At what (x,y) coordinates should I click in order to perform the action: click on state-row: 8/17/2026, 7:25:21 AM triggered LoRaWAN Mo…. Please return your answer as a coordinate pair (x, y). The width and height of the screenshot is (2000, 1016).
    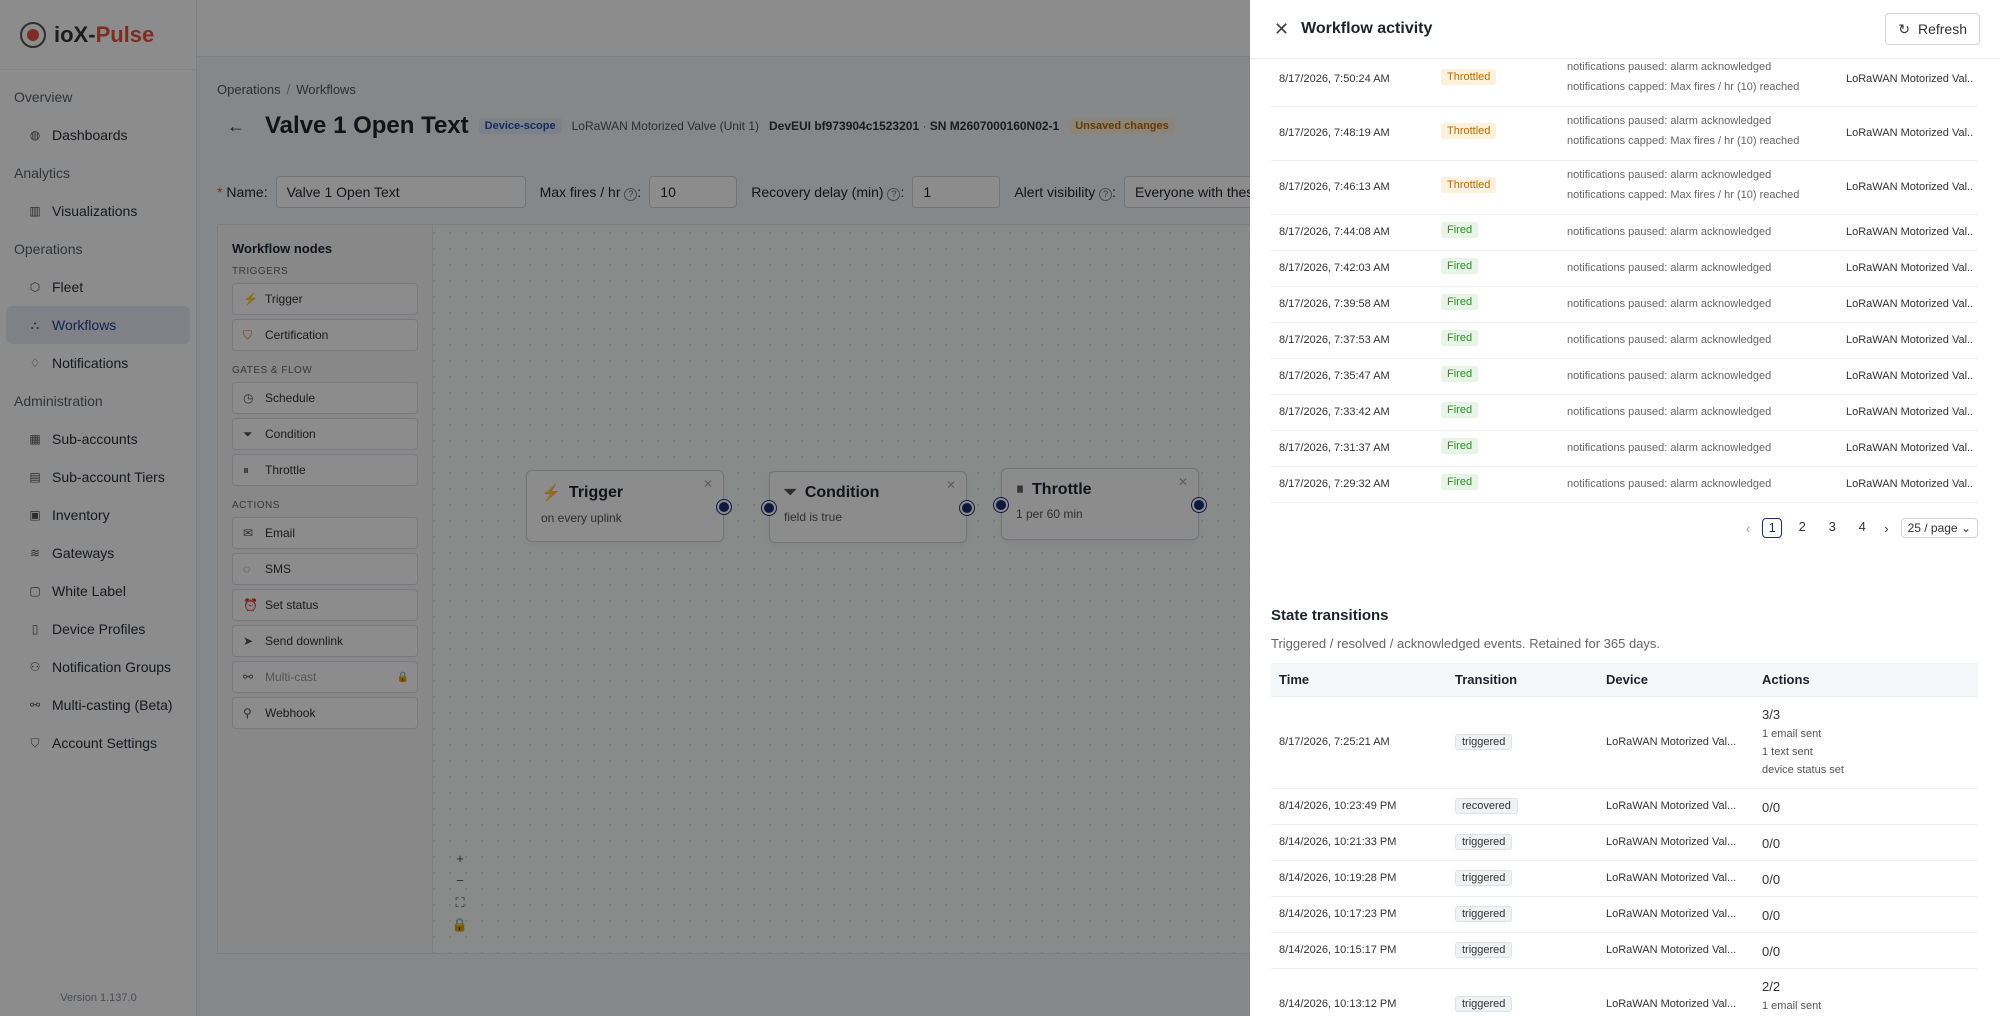
    Looking at the image, I should click on (1624, 743).